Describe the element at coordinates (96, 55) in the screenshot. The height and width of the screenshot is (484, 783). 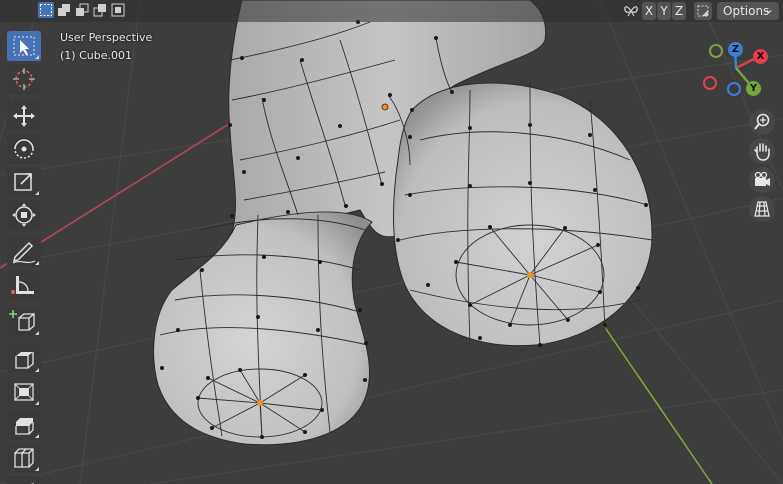
I see `active-object-label: (1) Cube.001` at that location.